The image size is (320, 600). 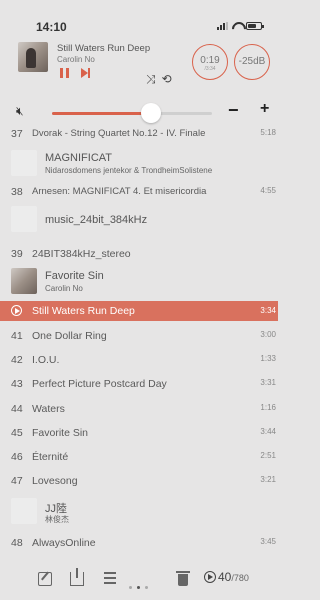 I want to click on volume-knob, so click(x=151, y=113).